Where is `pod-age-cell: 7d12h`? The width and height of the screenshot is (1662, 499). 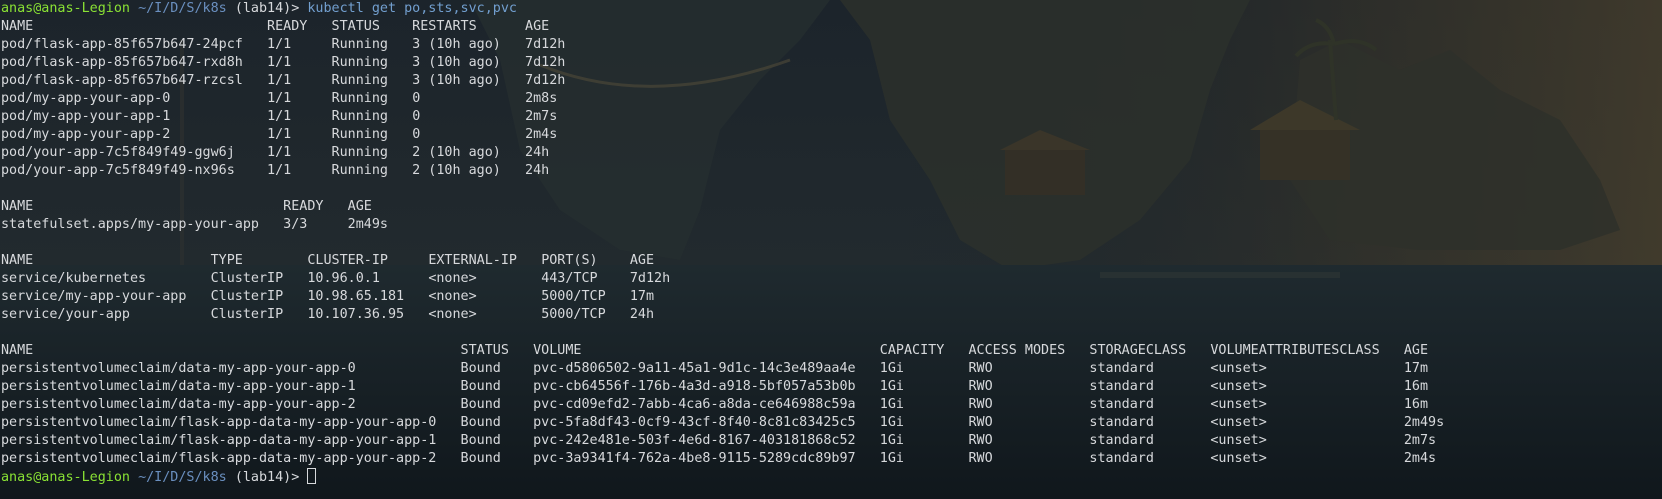
pod-age-cell: 7d12h is located at coordinates (545, 80).